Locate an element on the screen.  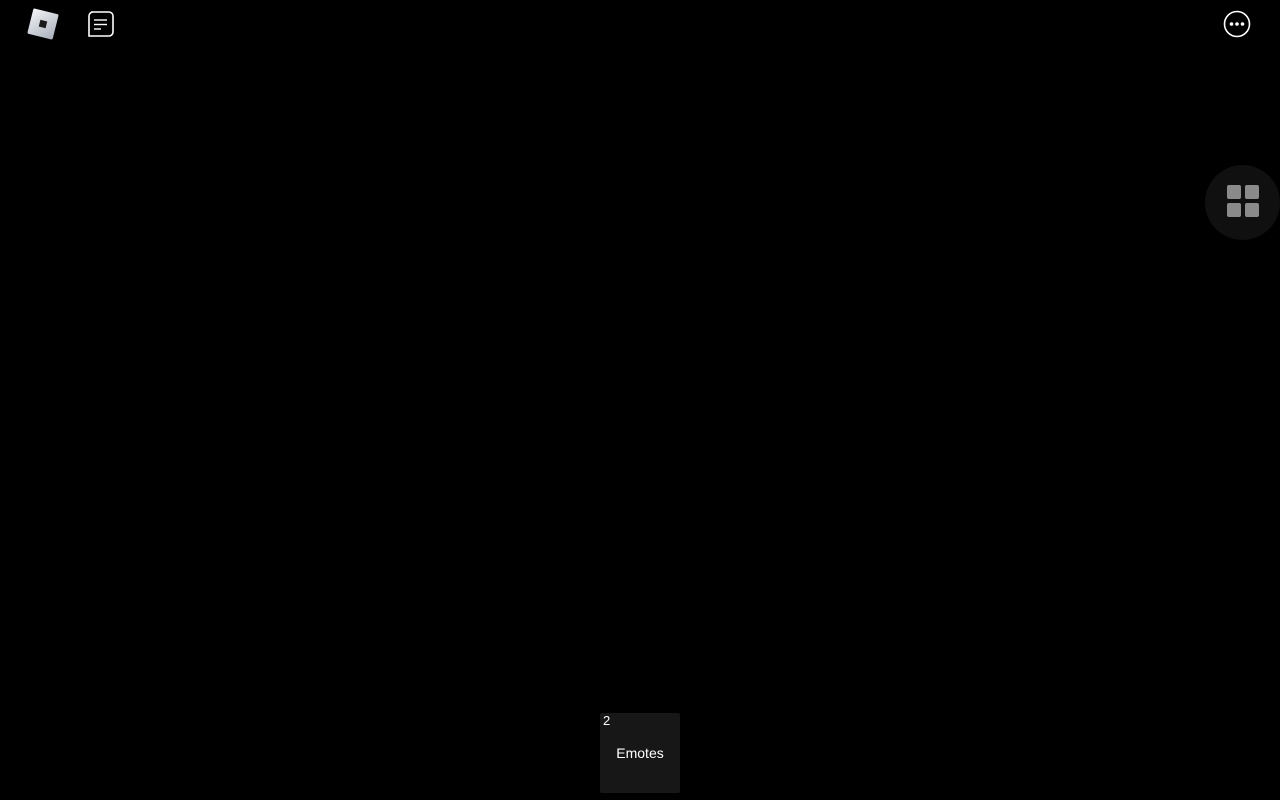
grid-icon is located at coordinates (1243, 203).